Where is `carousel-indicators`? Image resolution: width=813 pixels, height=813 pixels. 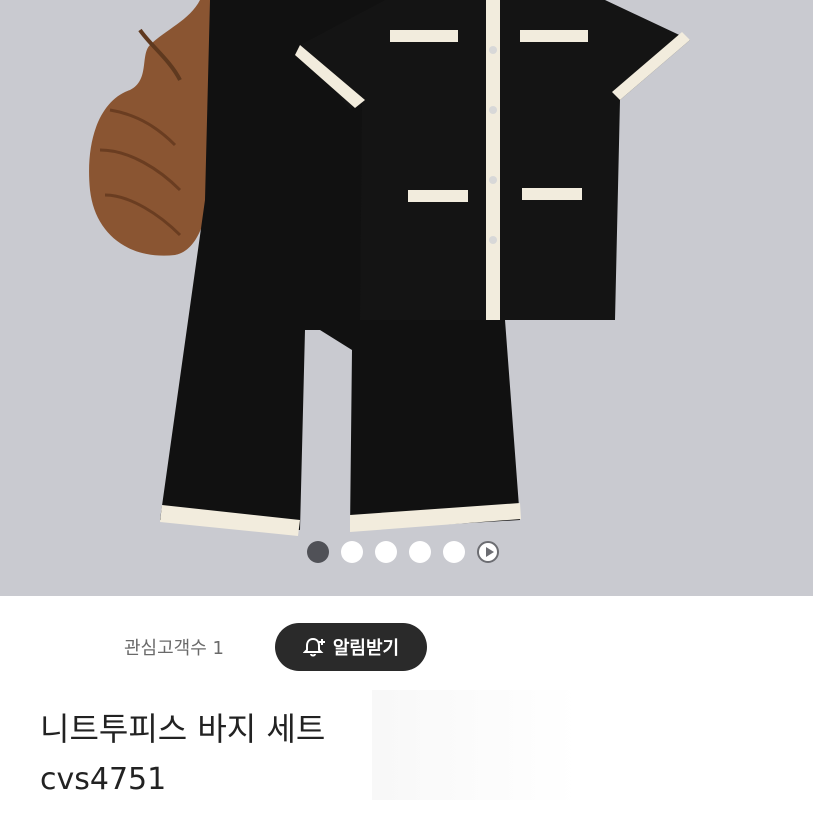
carousel-indicators is located at coordinates (403, 552).